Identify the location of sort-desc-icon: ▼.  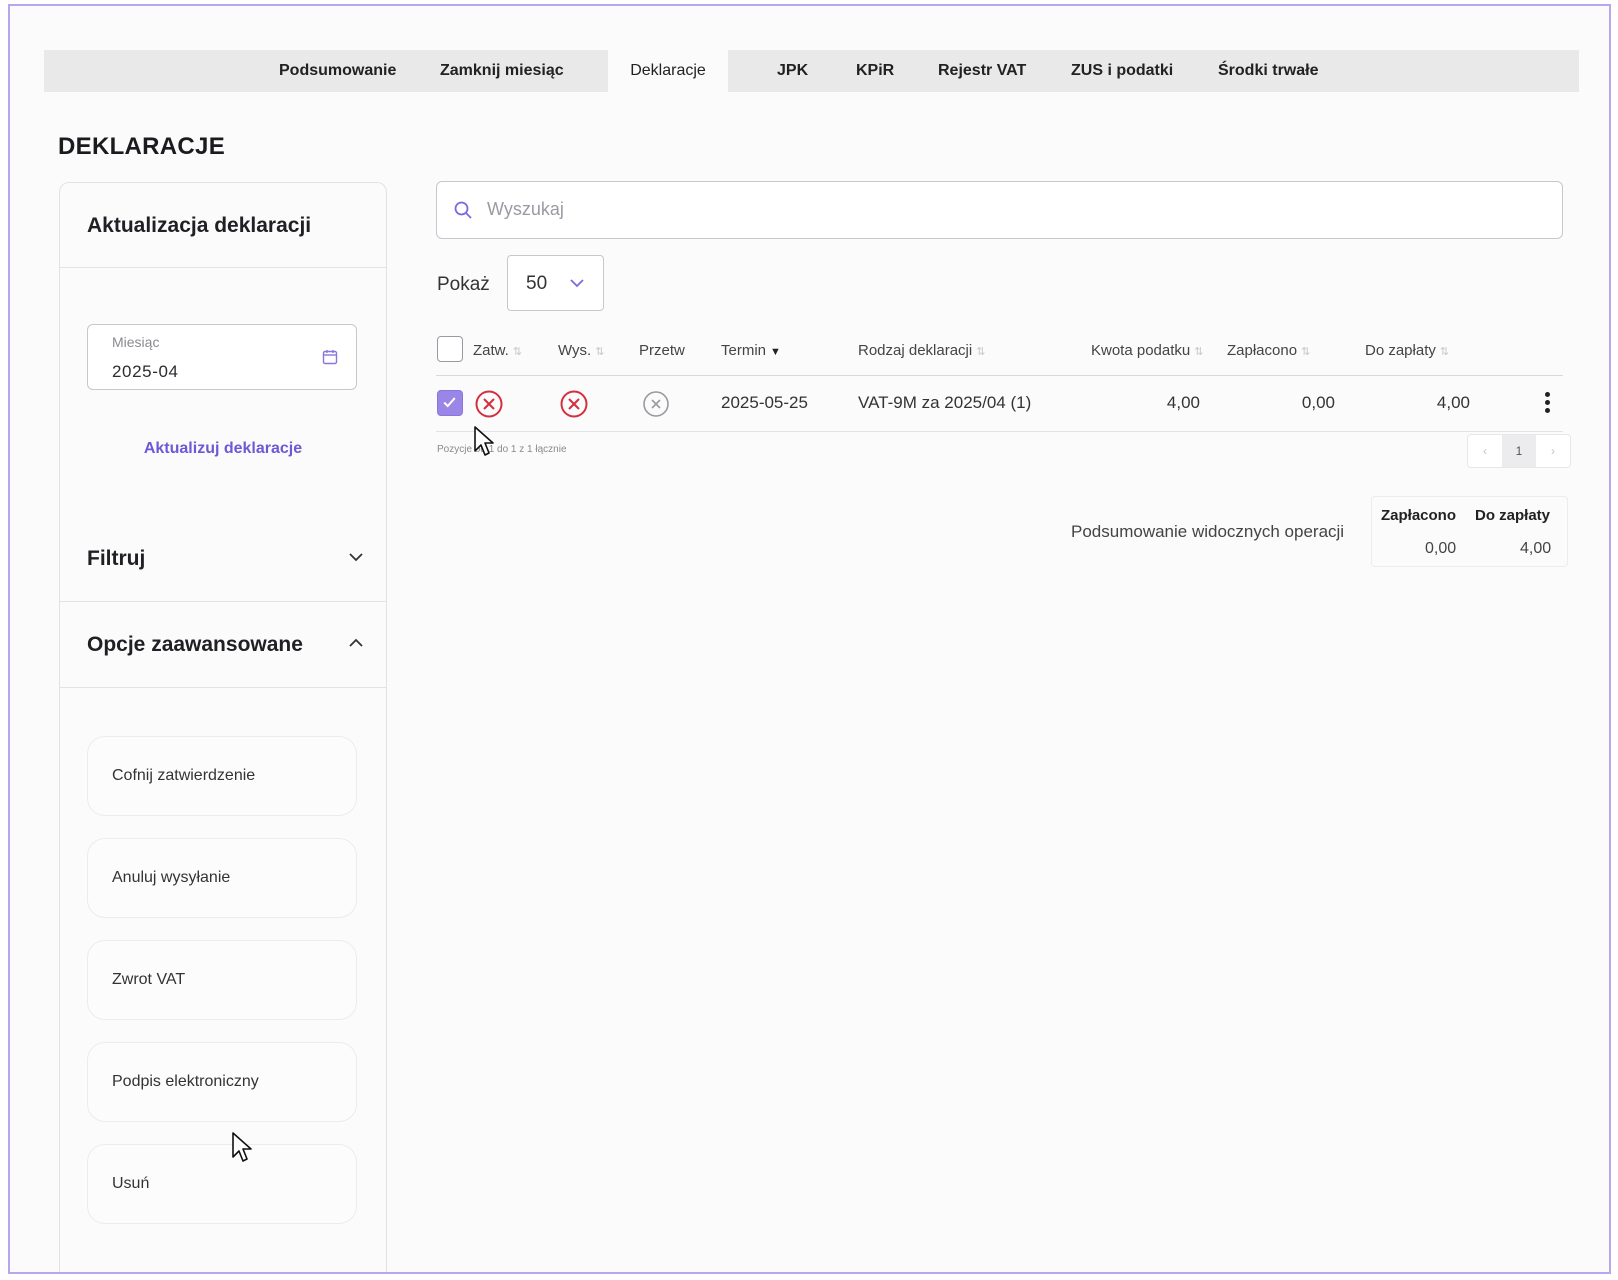
(775, 352).